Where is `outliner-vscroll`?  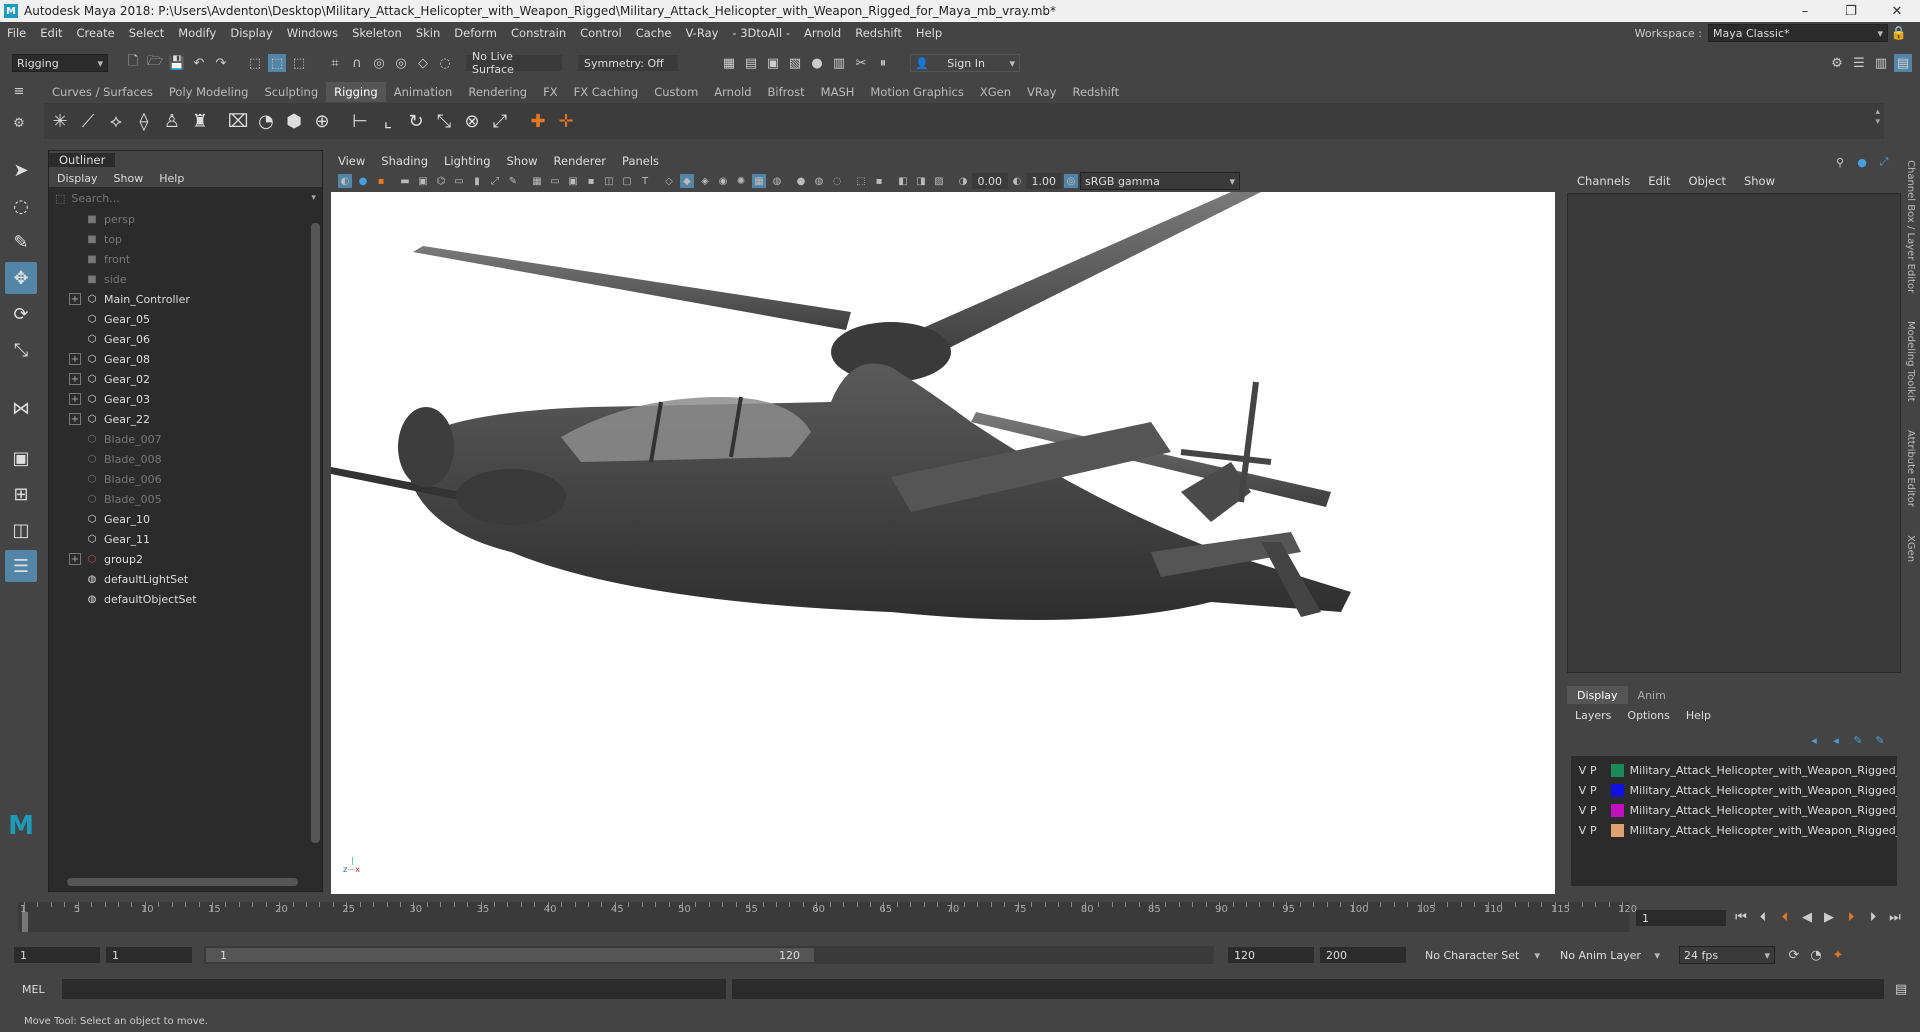
outliner-vscroll is located at coordinates (315, 538).